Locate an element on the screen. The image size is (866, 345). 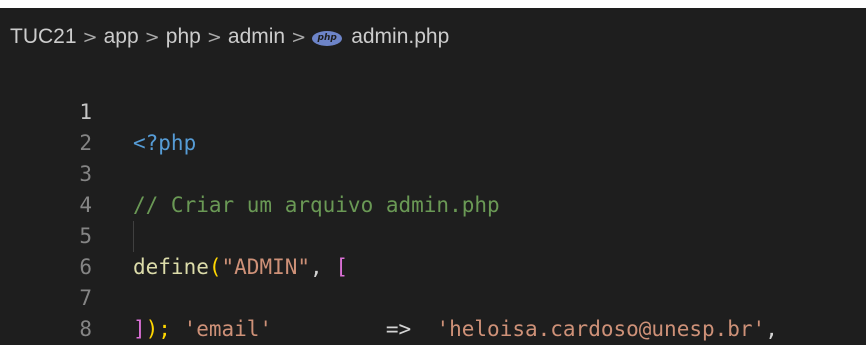
line-content: ]); is located at coordinates (152, 329).